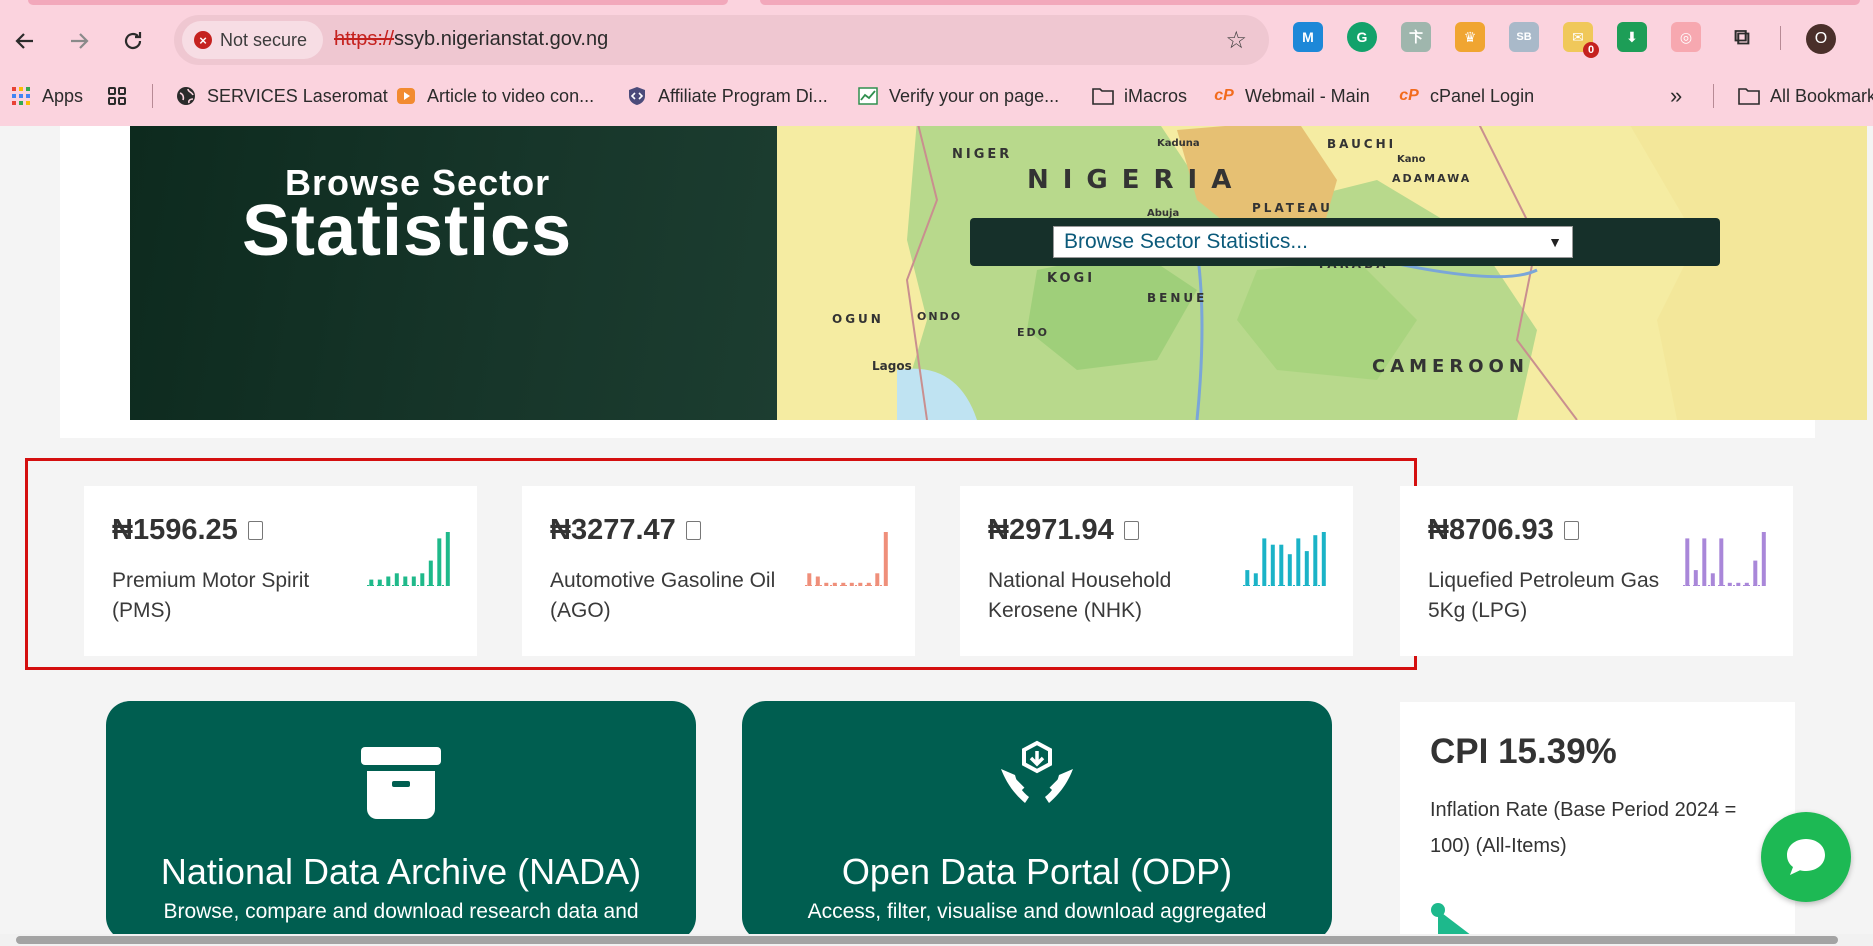 Image resolution: width=1873 pixels, height=946 pixels. Describe the element at coordinates (1139, 96) in the screenshot. I see `bookmark-imacros: iMacros` at that location.